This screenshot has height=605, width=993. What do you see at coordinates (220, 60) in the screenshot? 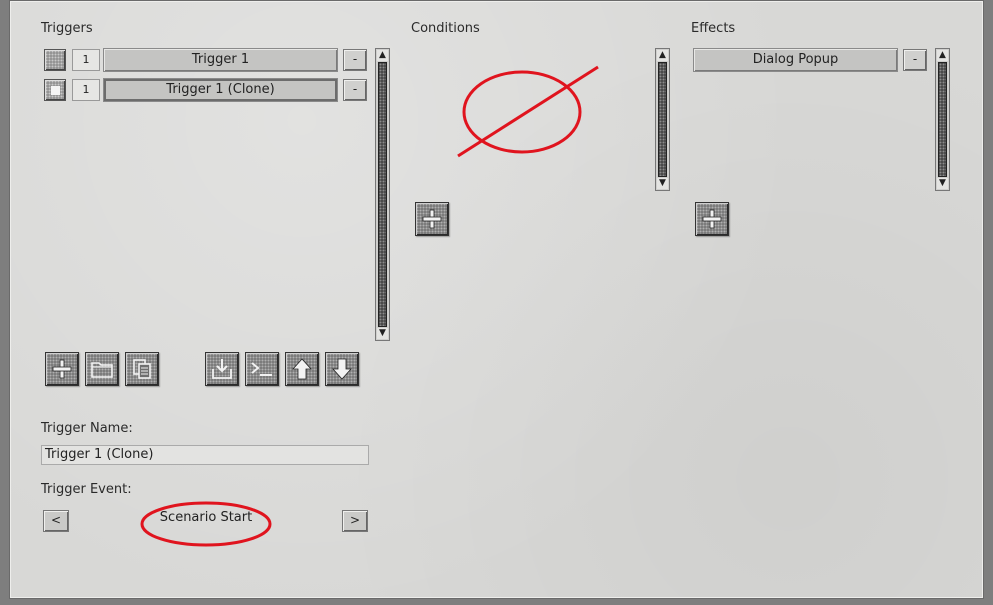
I see `trigger-1-row: Trigger 1` at bounding box center [220, 60].